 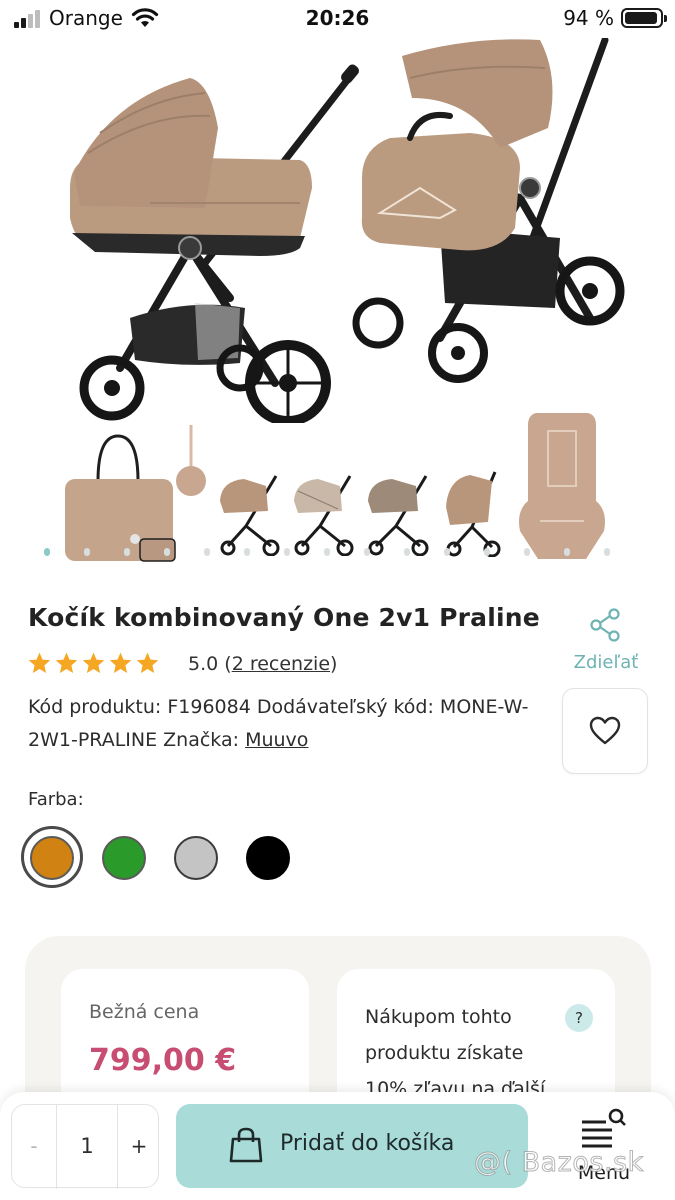 I want to click on seat-liner-thumbnail, so click(x=562, y=486).